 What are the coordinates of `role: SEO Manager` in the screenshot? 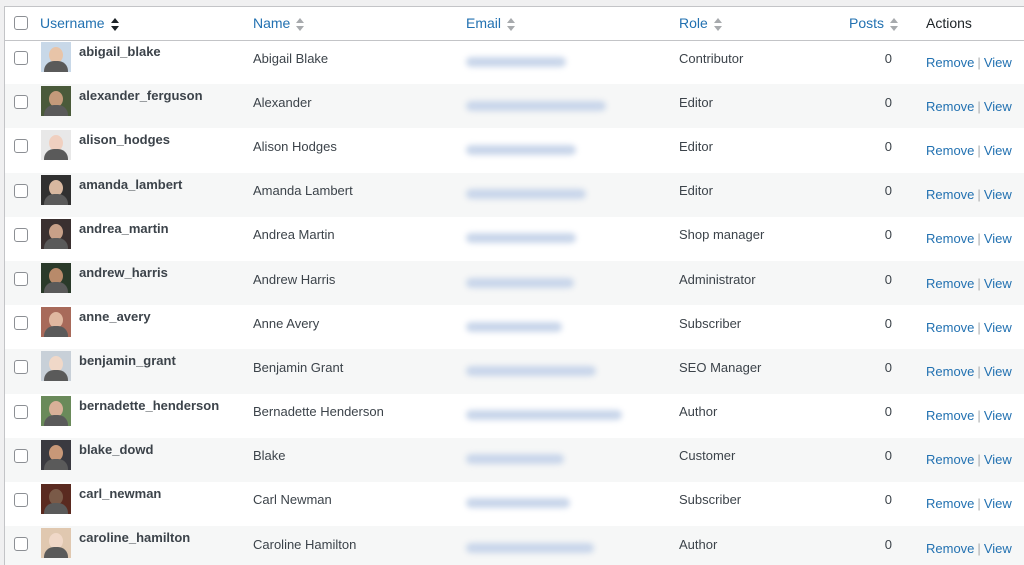 It's located at (720, 367).